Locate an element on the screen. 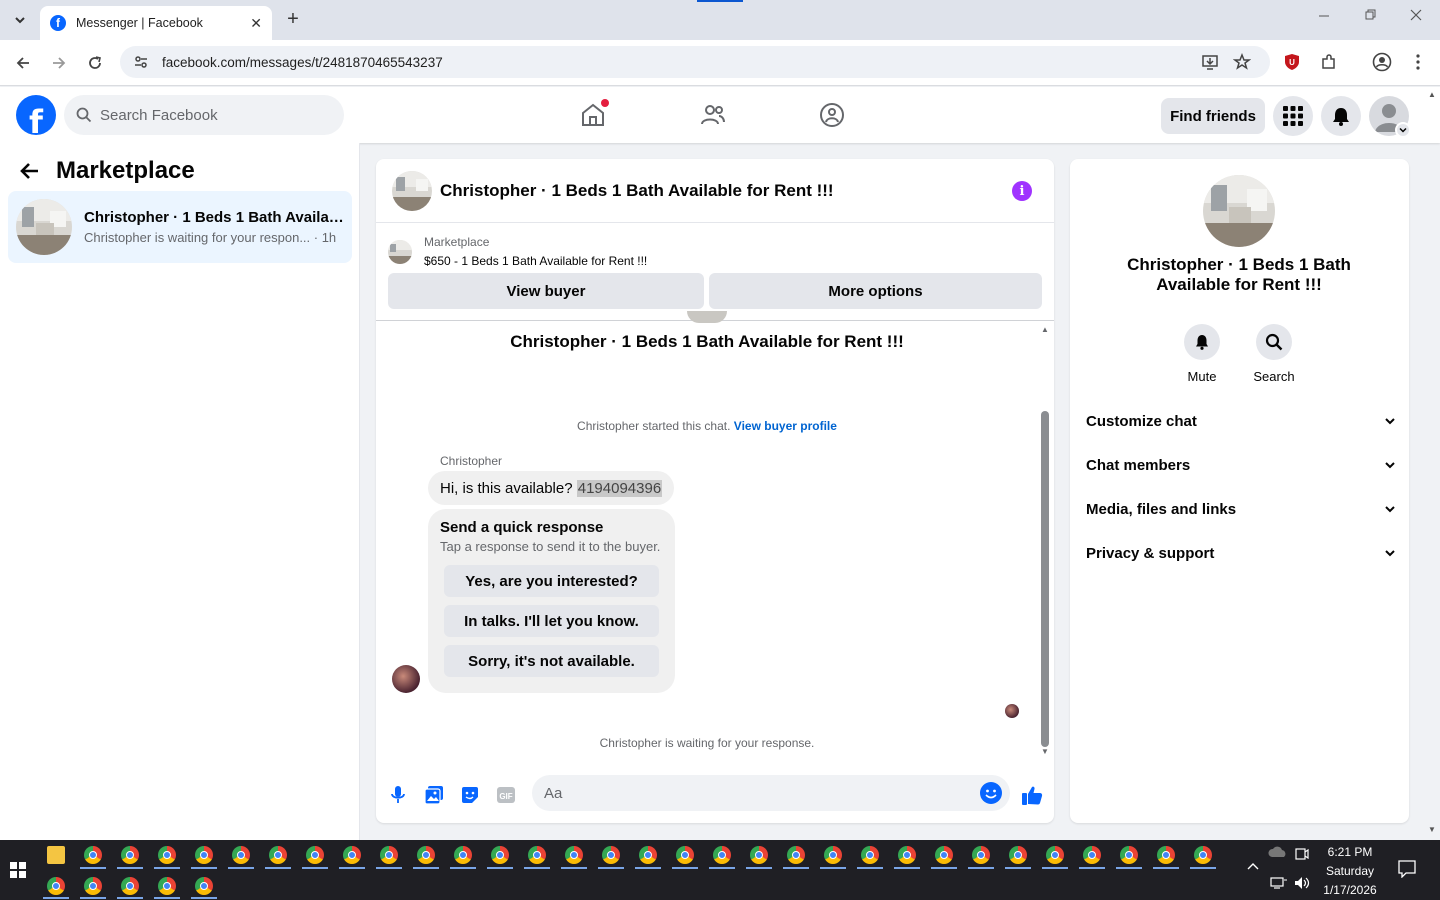  meet-now-icon is located at coordinates (1302, 855).